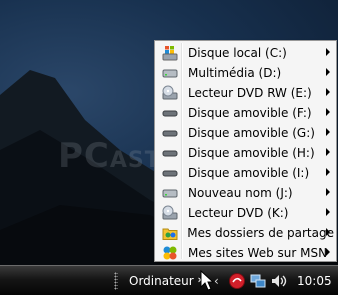 This screenshot has height=295, width=338. Describe the element at coordinates (161, 281) in the screenshot. I see `toolbar-label-ordinateur: Ordinateur` at that location.